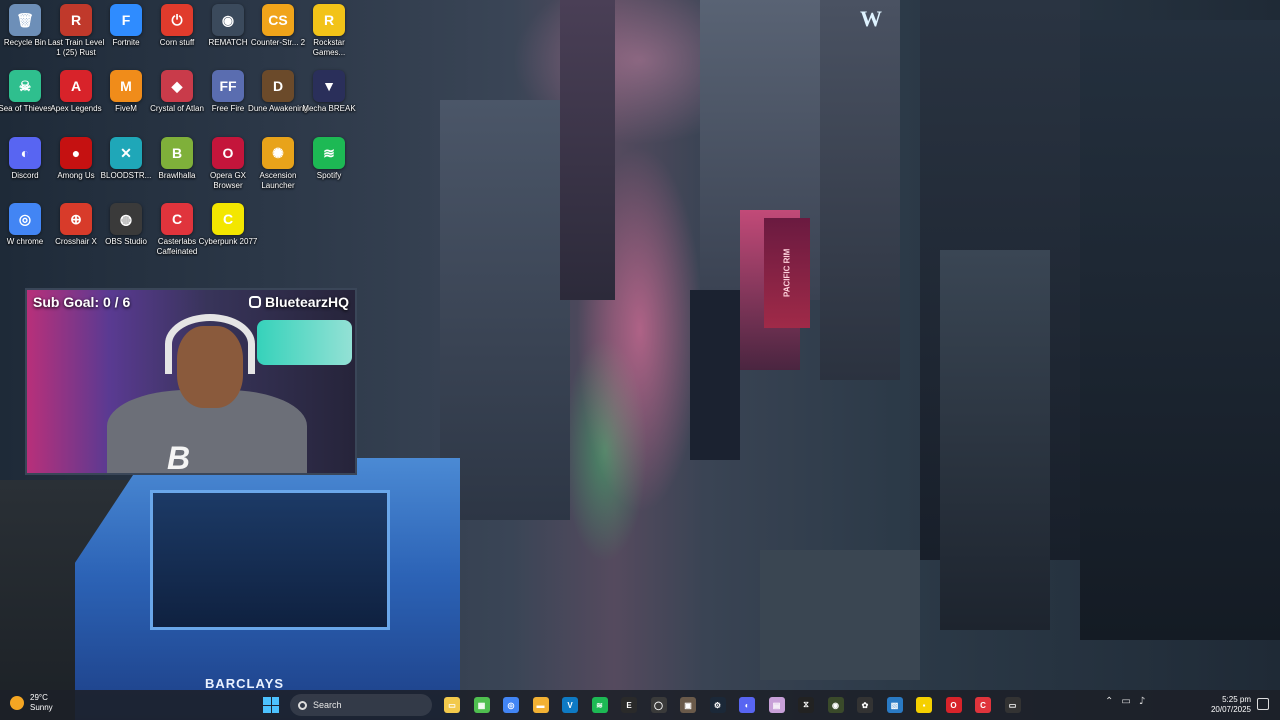 This screenshot has height=720, width=1280. I want to click on terminal-icon: ▦, so click(481, 705).